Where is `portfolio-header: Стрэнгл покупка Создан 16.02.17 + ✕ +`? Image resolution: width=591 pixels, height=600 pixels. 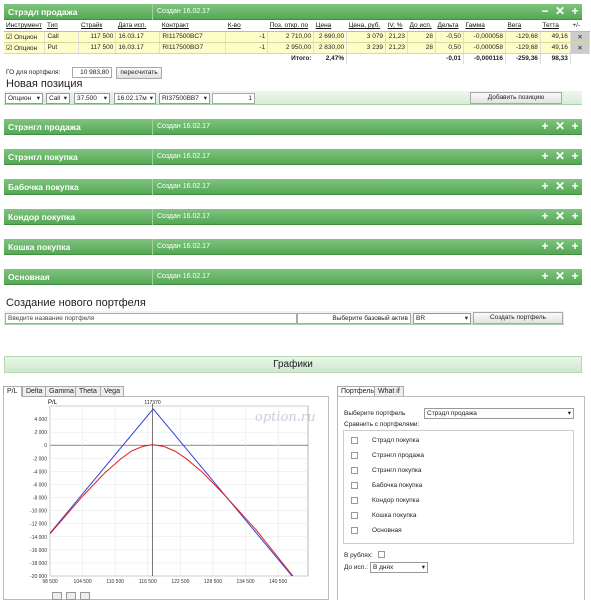 portfolio-header: Стрэнгл покупка Создан 16.02.17 + ✕ + is located at coordinates (293, 157).